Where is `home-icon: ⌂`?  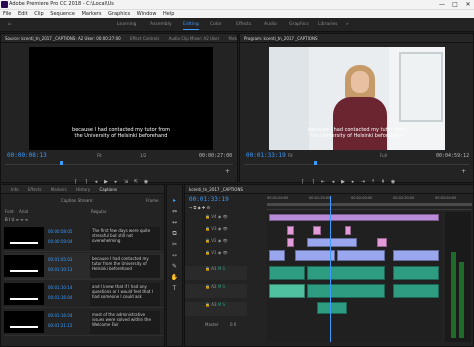 home-icon: ⌂ is located at coordinates (9, 25).